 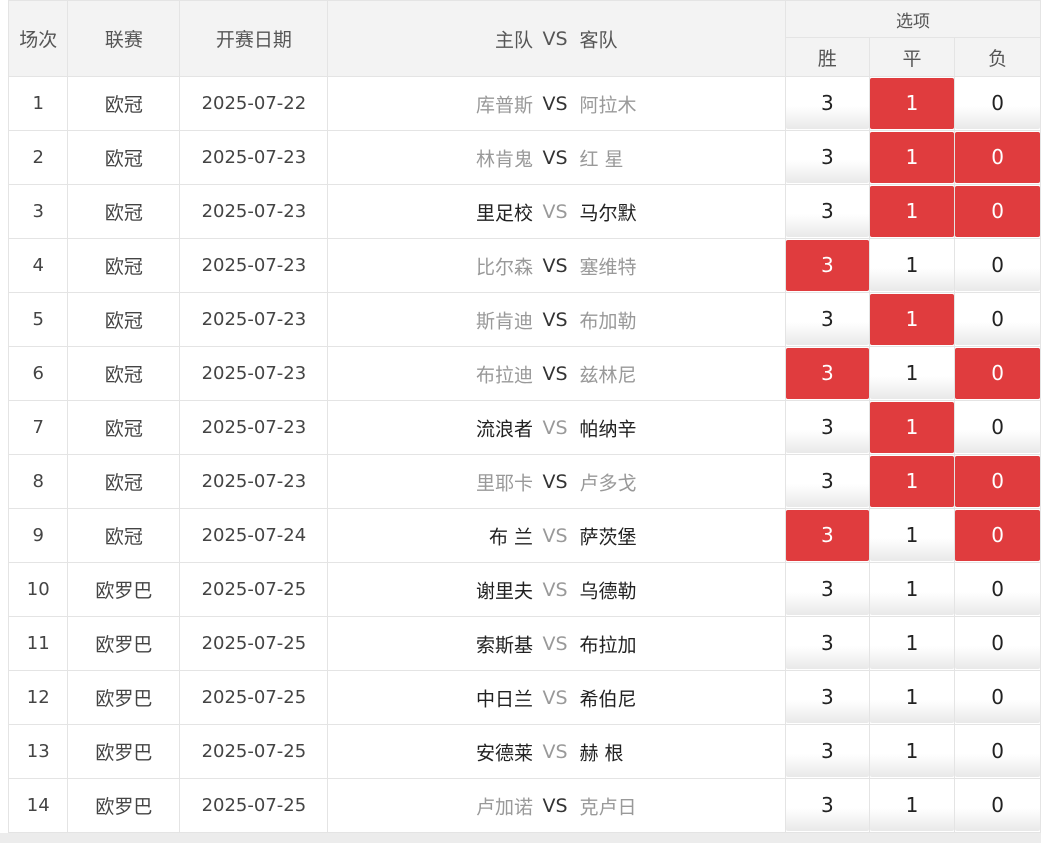 What do you see at coordinates (38, 481) in the screenshot?
I see `match-no-cell: 8` at bounding box center [38, 481].